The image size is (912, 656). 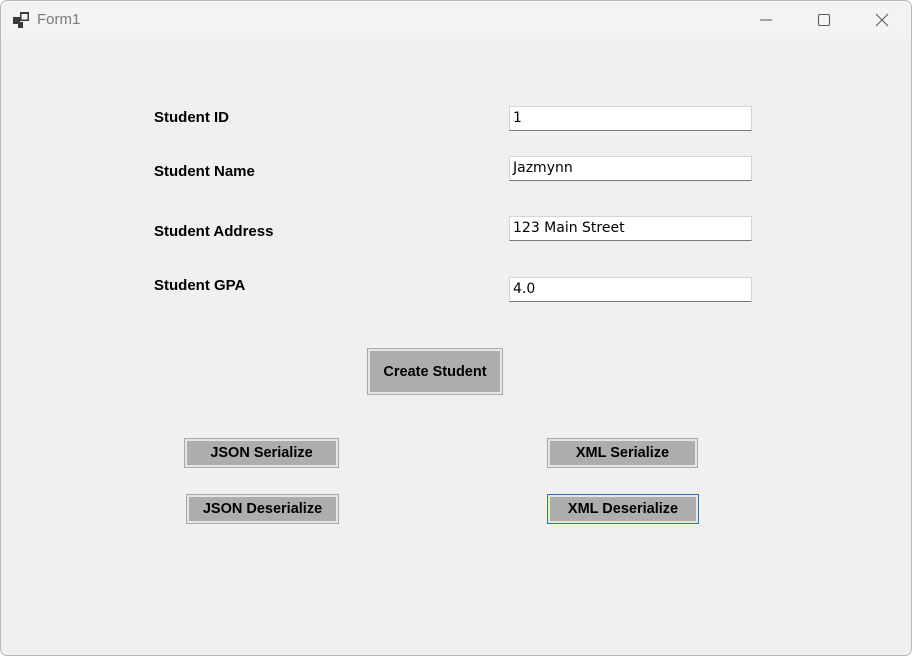 I want to click on json-serialize-button: JSON Serialize, so click(x=261, y=453).